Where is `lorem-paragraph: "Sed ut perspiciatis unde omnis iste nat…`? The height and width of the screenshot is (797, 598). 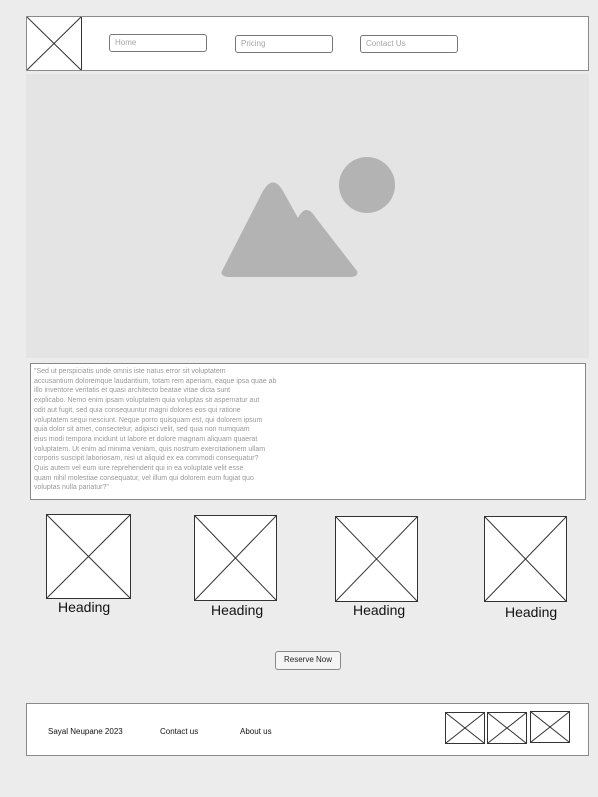 lorem-paragraph: "Sed ut perspiciatis unde omnis iste nat… is located at coordinates (155, 430).